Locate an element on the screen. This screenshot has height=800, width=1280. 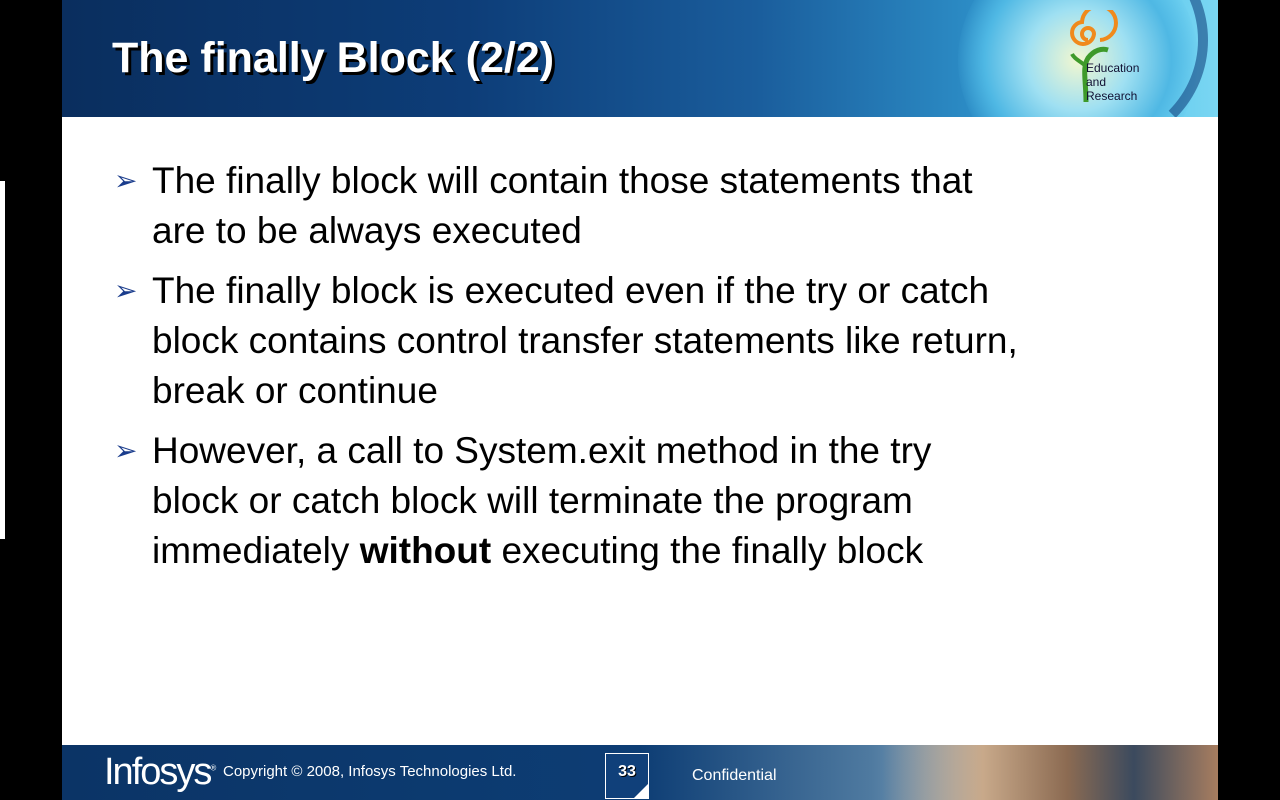
logo-text-line: and is located at coordinates (1096, 82).